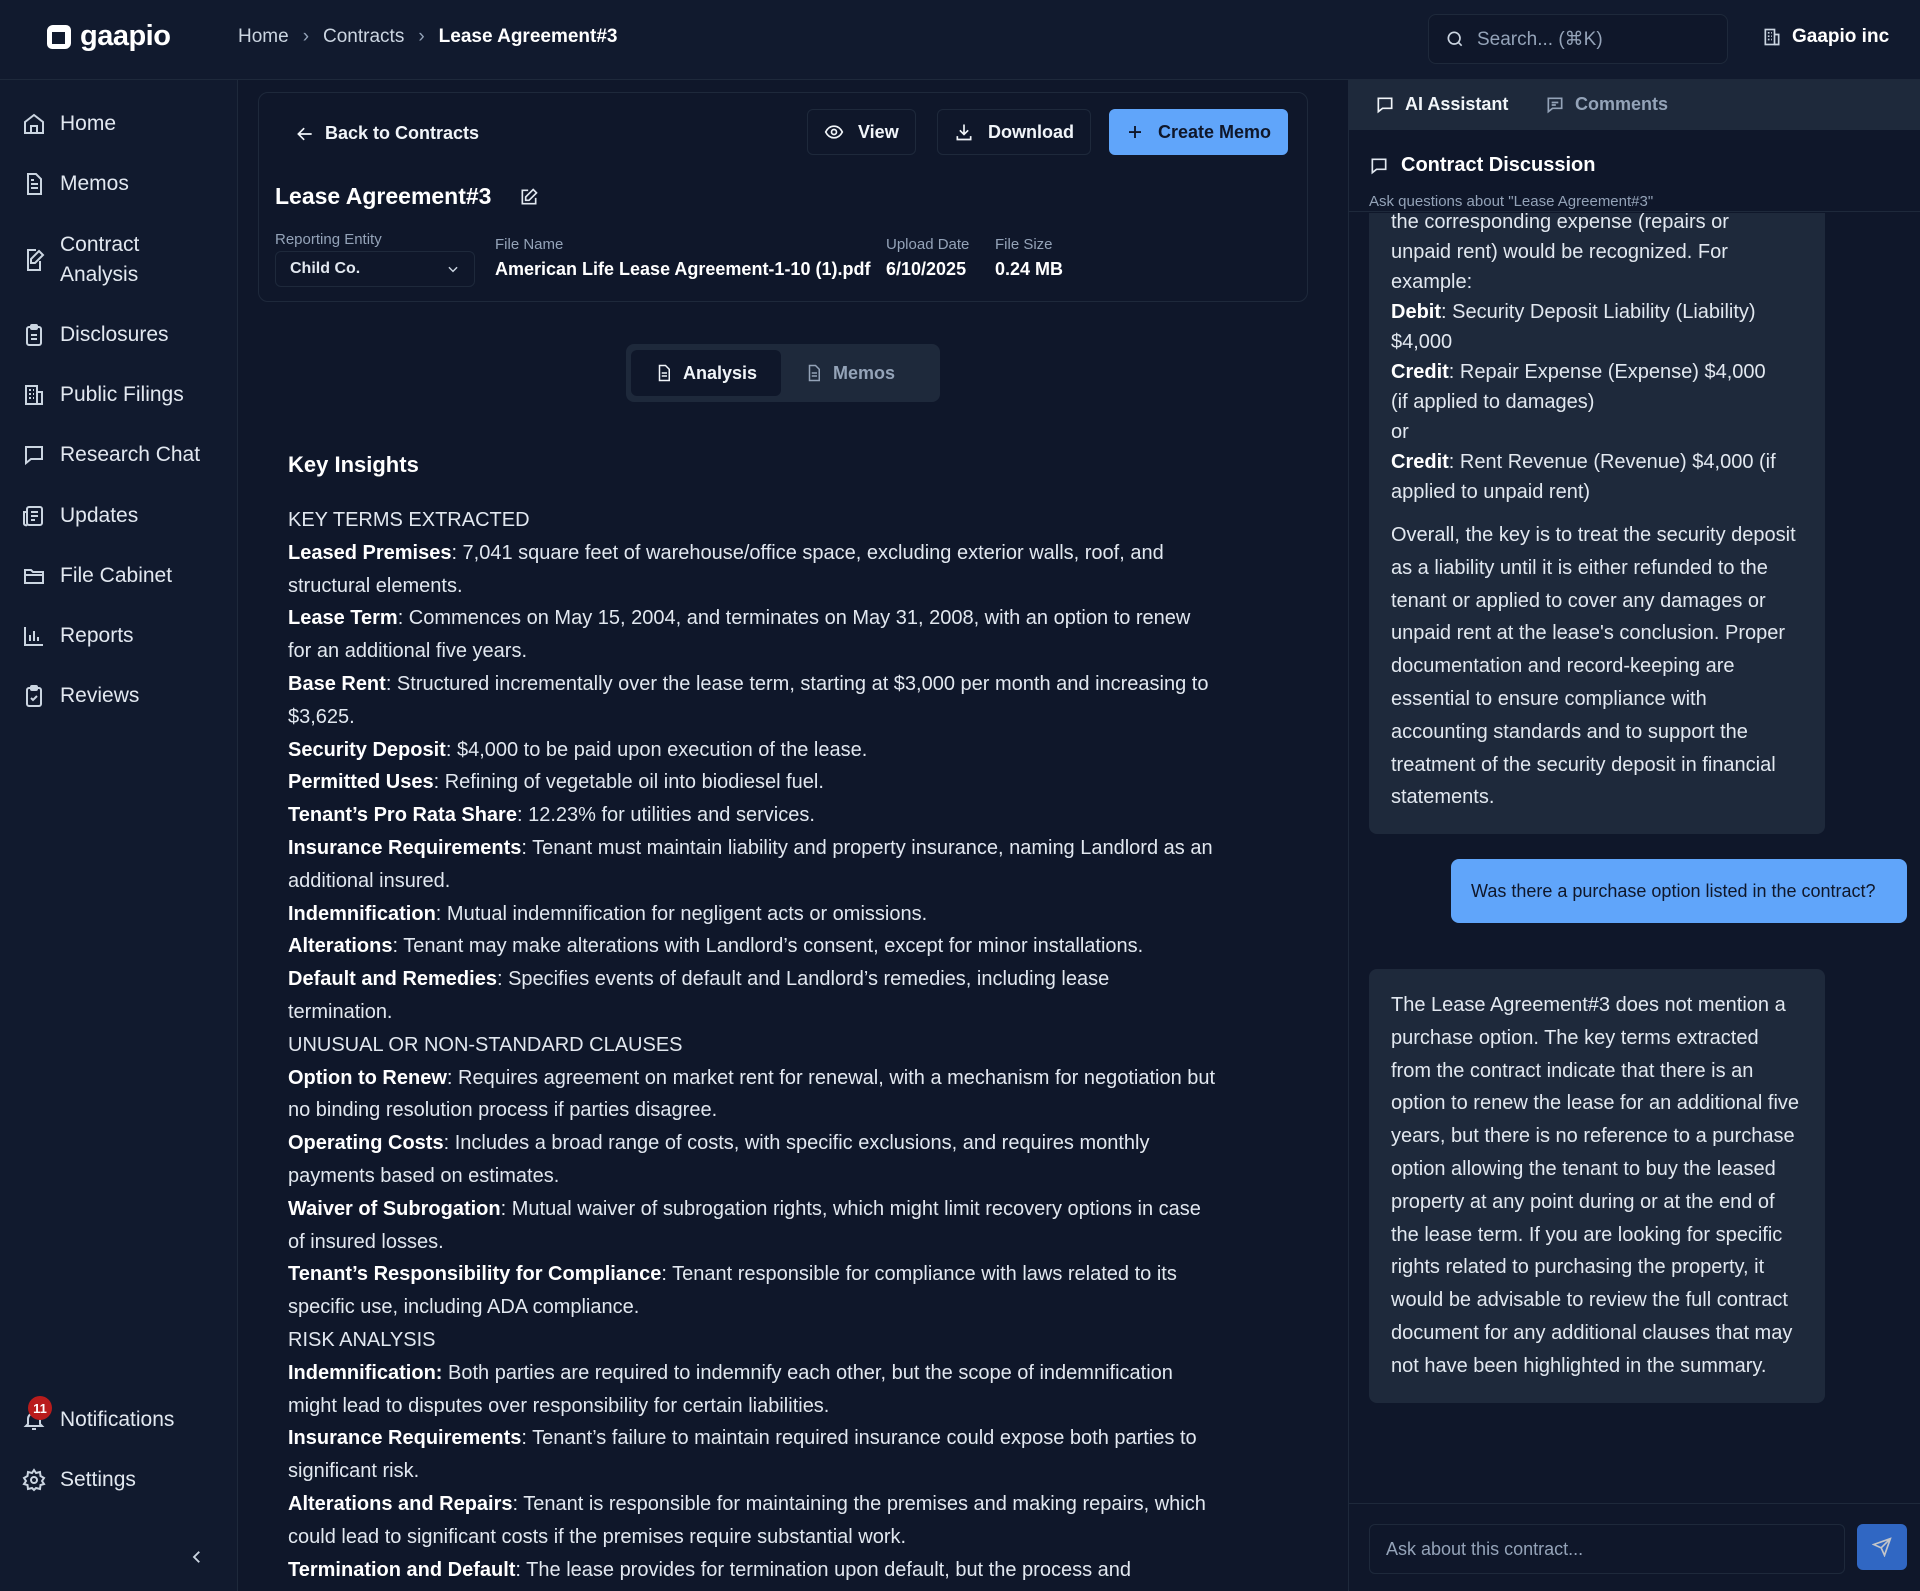  What do you see at coordinates (1422, 342) in the screenshot?
I see `message-line: $4,000` at bounding box center [1422, 342].